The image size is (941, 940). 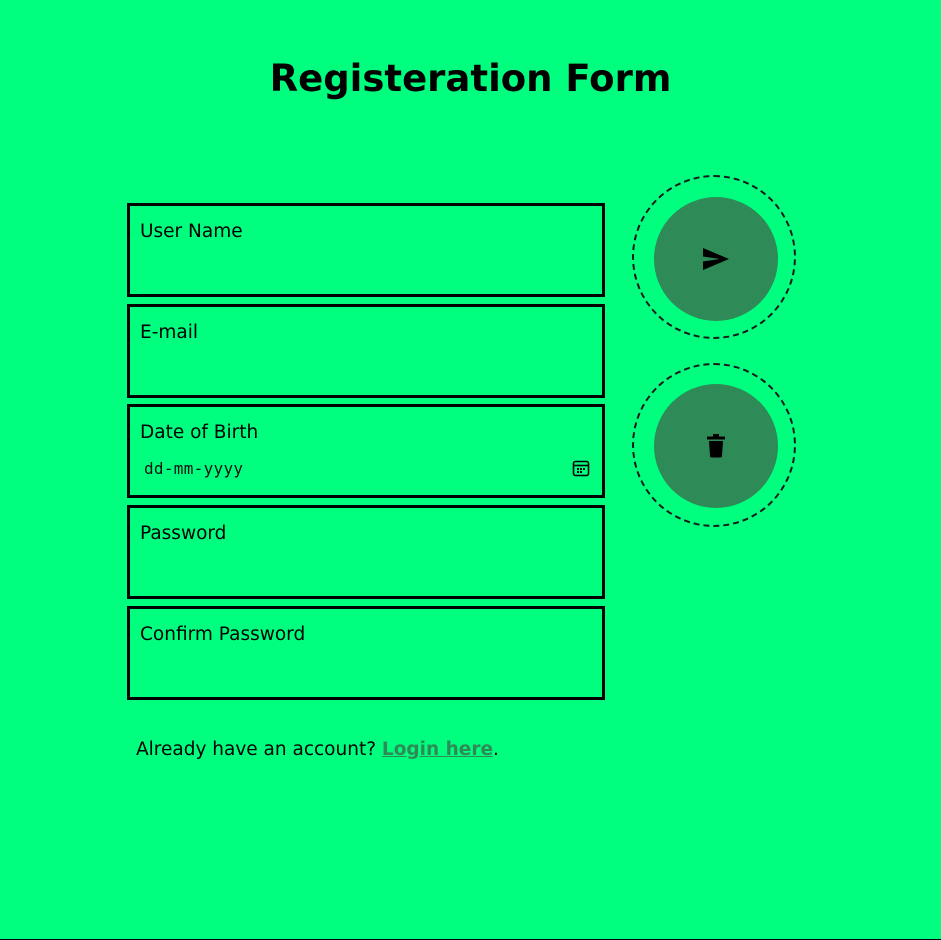 What do you see at coordinates (581, 468) in the screenshot?
I see `calendar-icon` at bounding box center [581, 468].